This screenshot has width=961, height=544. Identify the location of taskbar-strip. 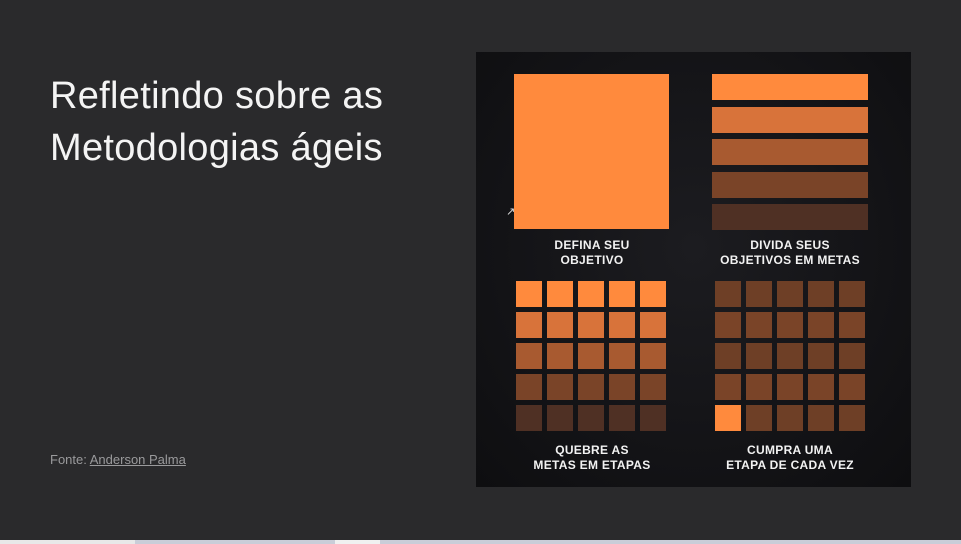
(480, 542).